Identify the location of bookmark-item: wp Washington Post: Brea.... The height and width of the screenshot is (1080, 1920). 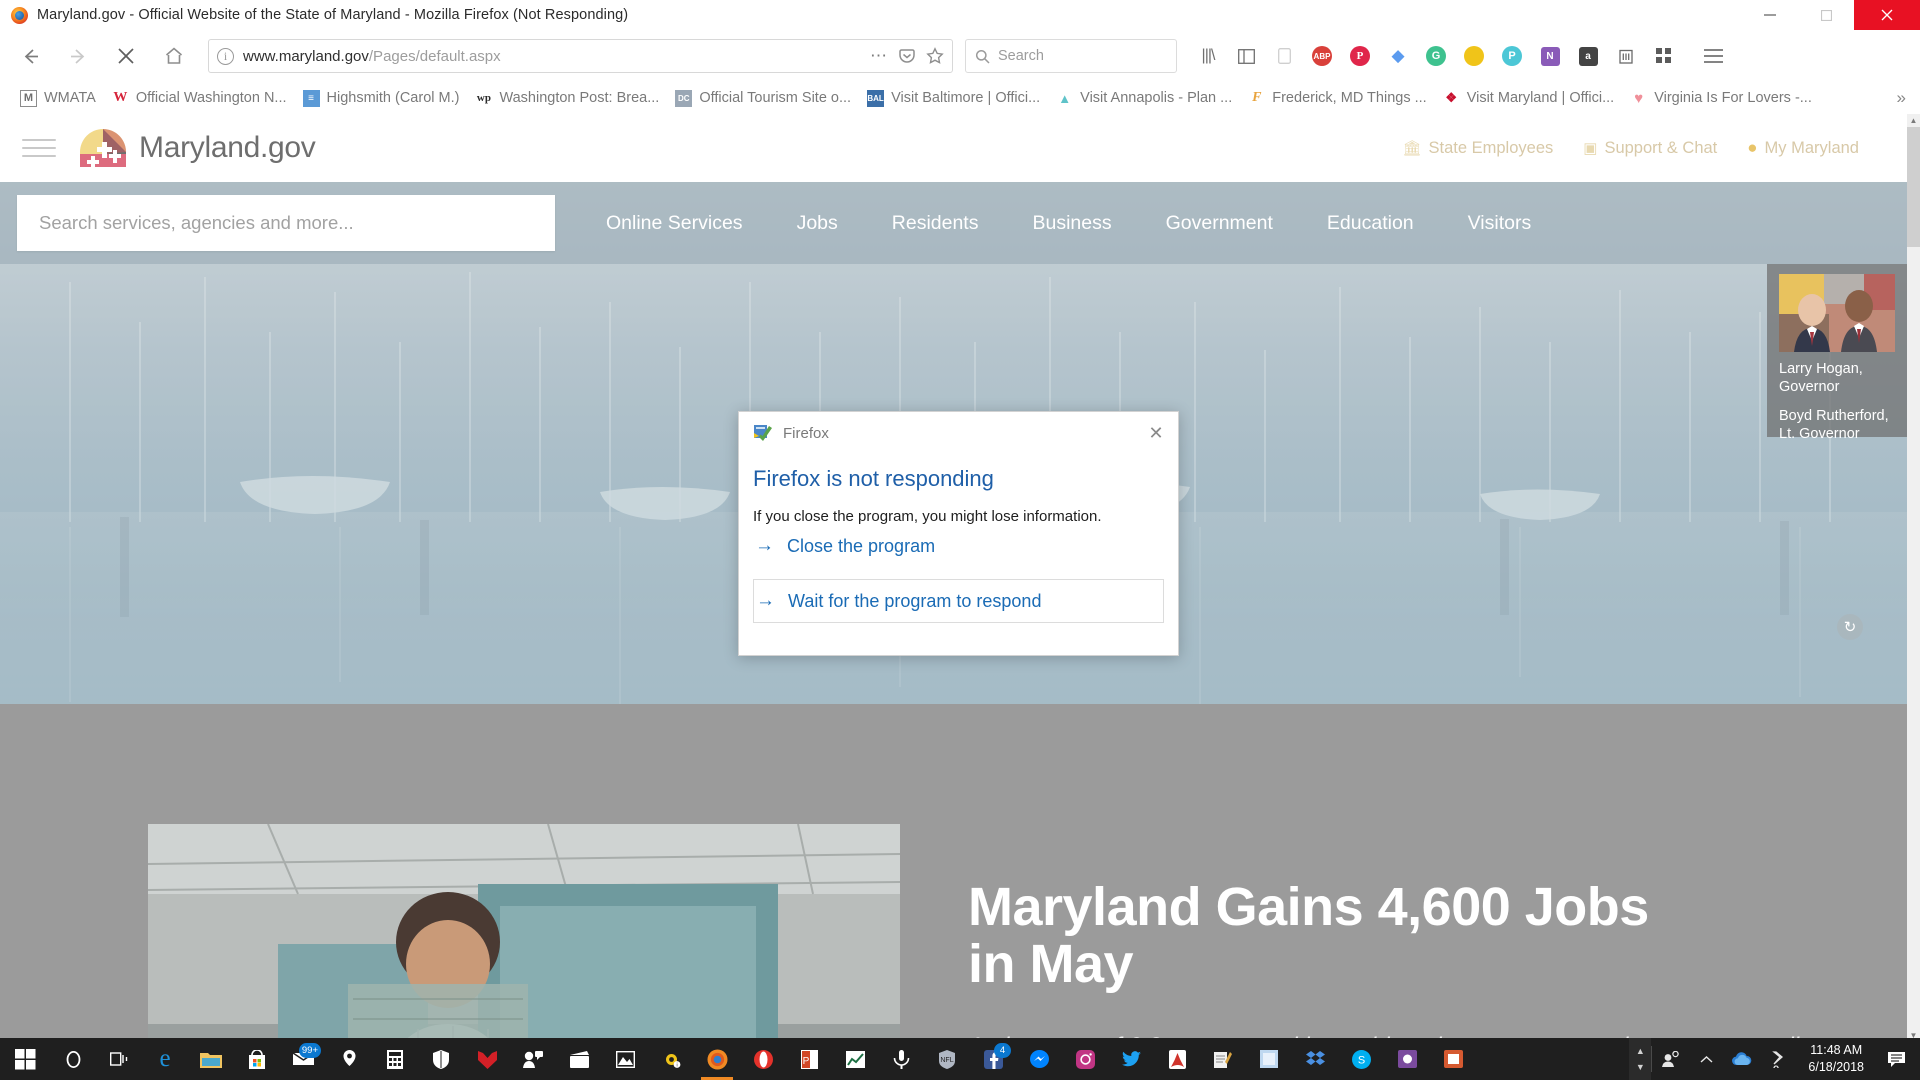
(567, 98).